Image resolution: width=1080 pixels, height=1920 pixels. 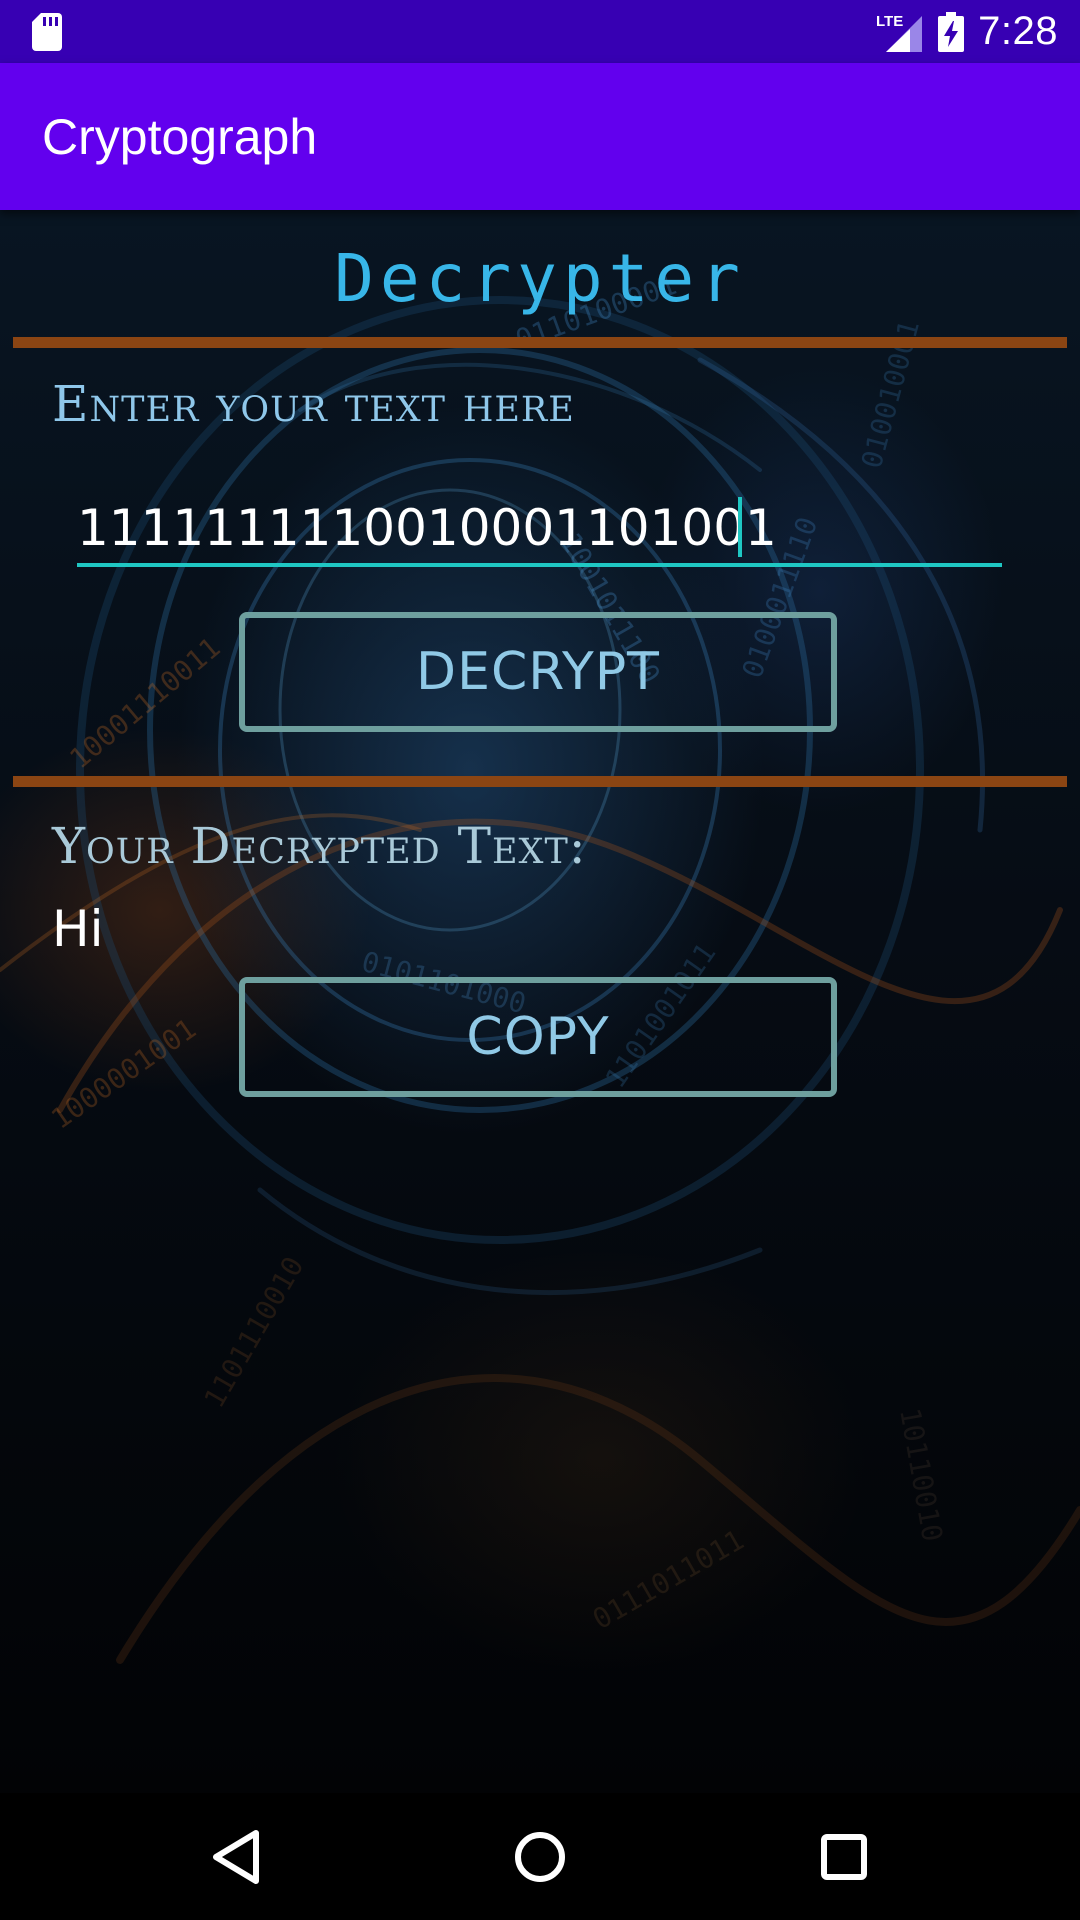 What do you see at coordinates (540, 31) in the screenshot?
I see `status-bar: LTE 7:28` at bounding box center [540, 31].